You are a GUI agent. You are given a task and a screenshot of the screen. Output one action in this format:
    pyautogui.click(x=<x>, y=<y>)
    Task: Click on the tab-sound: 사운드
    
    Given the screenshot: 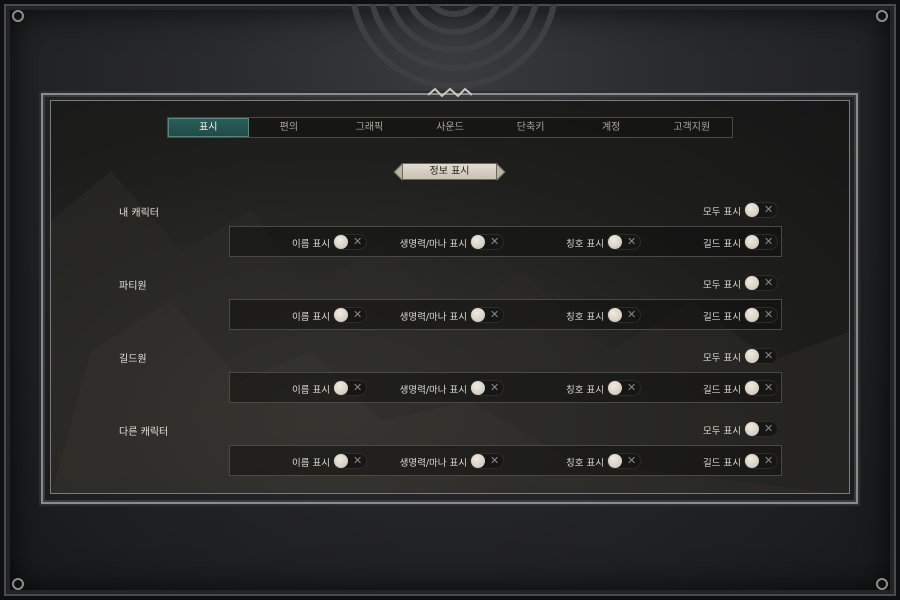 What is the action you would take?
    pyautogui.click(x=450, y=127)
    